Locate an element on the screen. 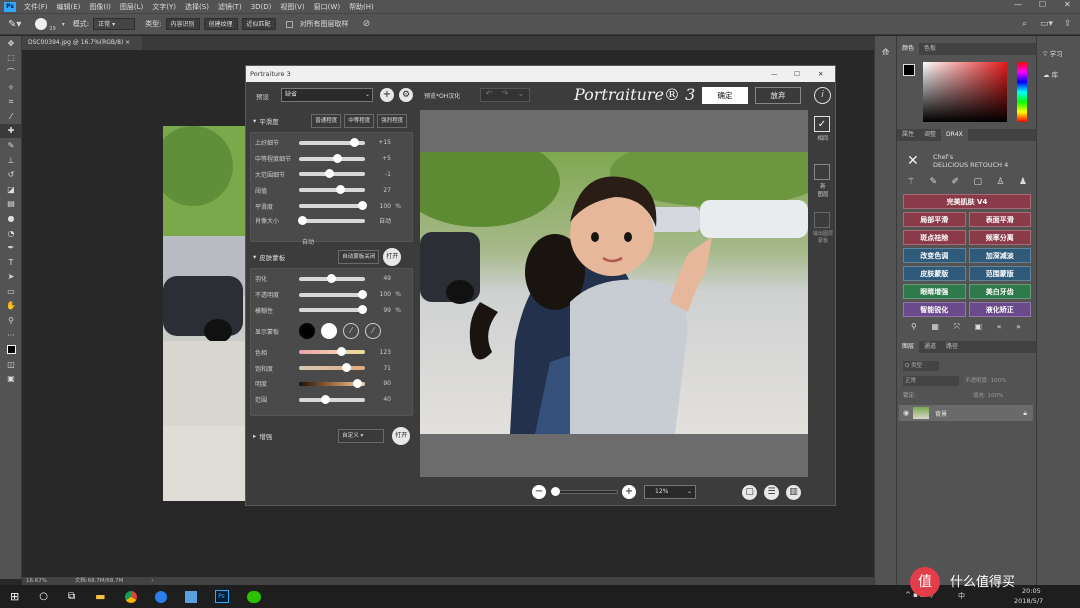 The image size is (1080, 608). ime-indicator: 中 is located at coordinates (961, 596).